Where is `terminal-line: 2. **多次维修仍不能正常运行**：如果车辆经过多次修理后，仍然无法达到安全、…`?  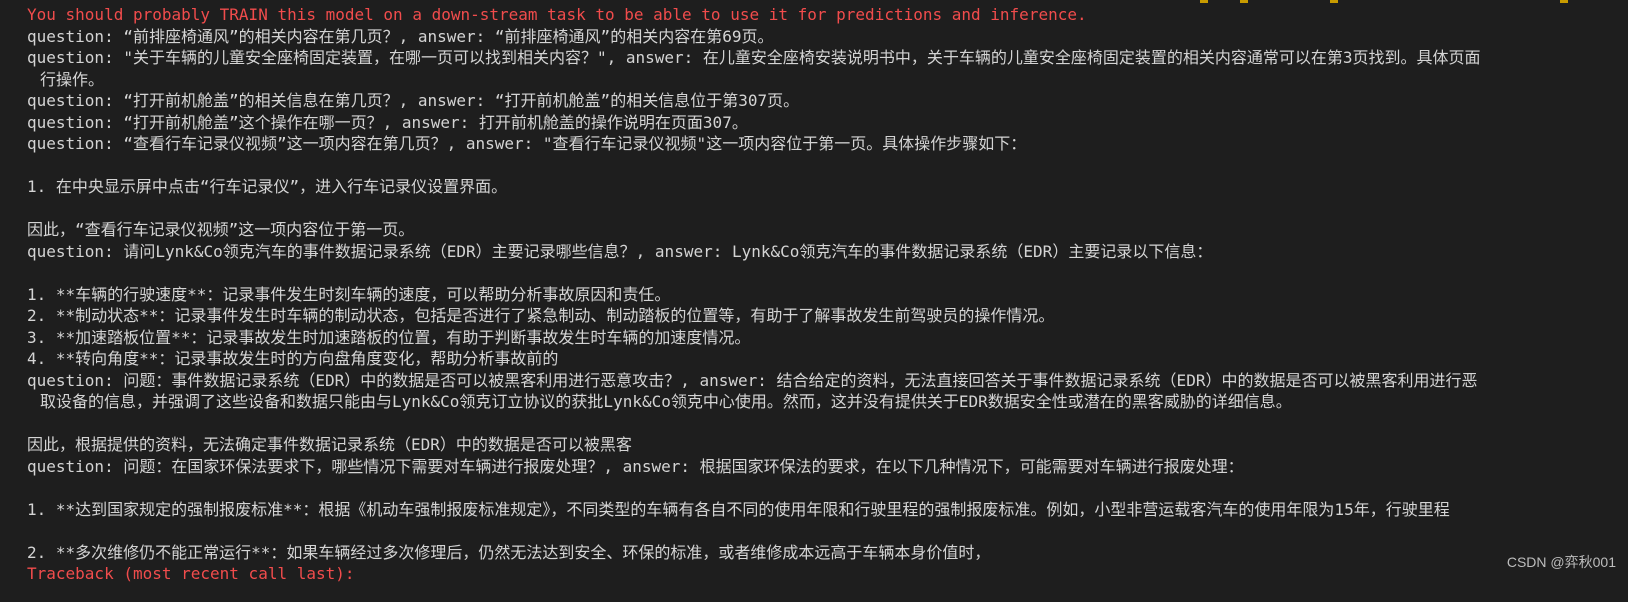
terminal-line: 2. **多次维修仍不能正常运行**：如果车辆经过多次修理后，仍然无法达到安全、… is located at coordinates (509, 552).